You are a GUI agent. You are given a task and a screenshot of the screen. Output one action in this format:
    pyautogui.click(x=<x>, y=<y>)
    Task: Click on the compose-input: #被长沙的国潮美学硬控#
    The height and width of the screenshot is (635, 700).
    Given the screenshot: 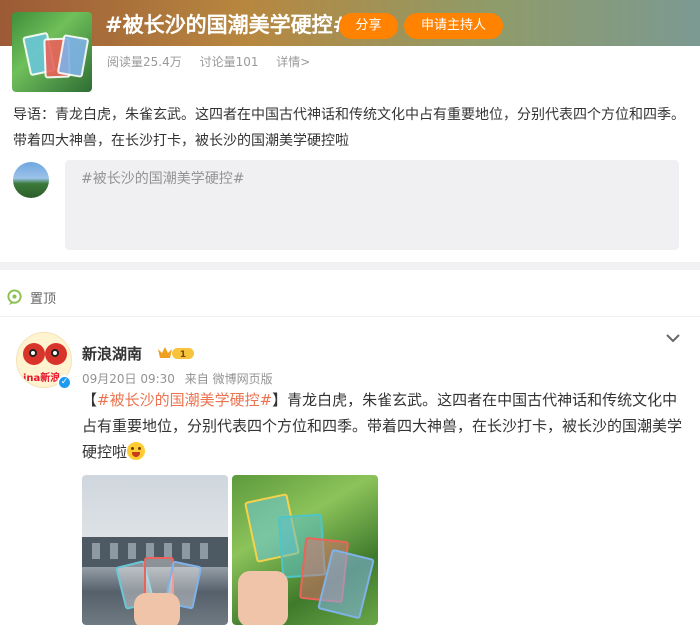 What is the action you would take?
    pyautogui.click(x=162, y=178)
    